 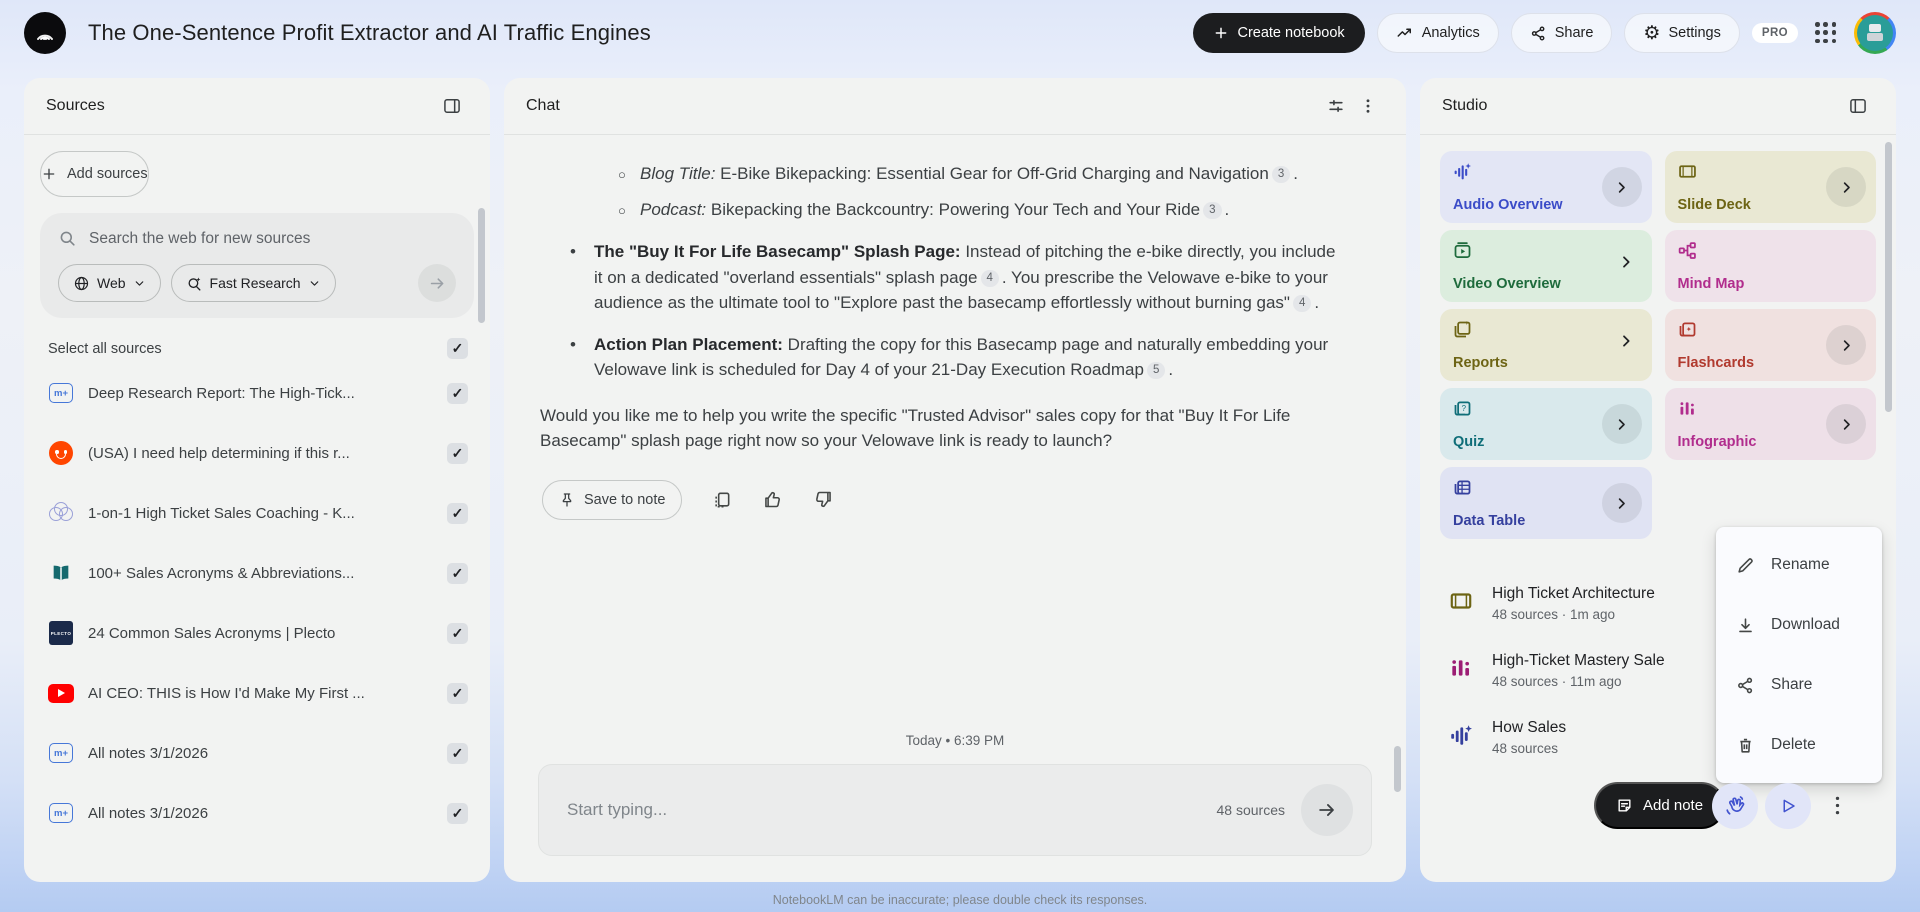 I want to click on research-mode-label: Fast Research, so click(x=255, y=283).